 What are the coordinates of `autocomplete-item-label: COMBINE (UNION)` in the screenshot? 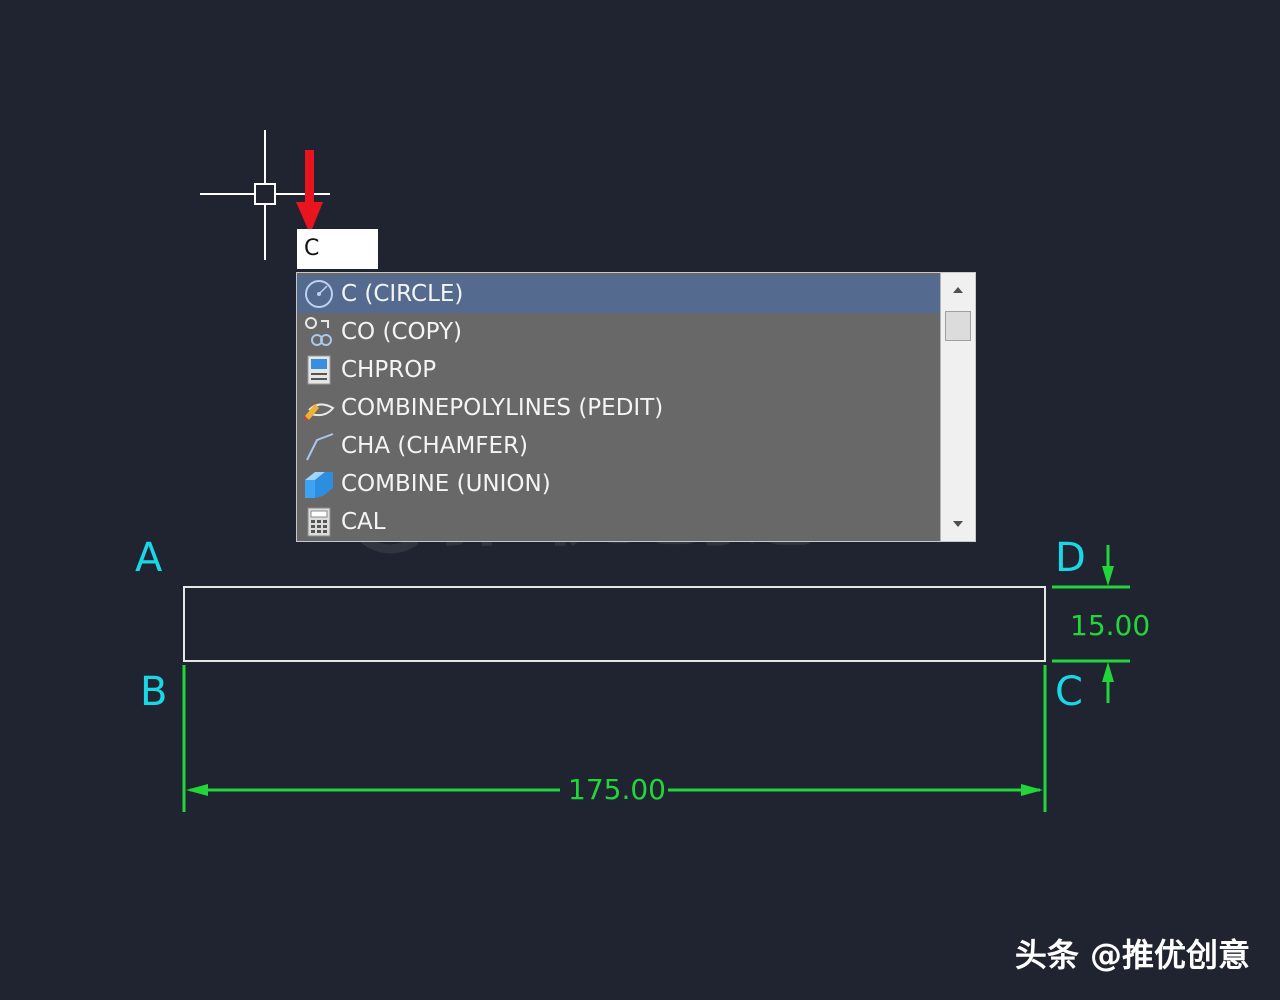 It's located at (446, 484).